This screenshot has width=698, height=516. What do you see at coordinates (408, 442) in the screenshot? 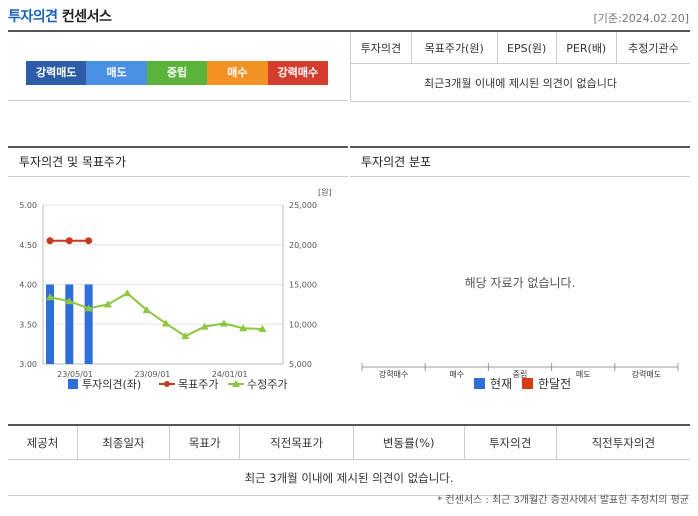
I see `broker-table-column-header: 변동률(%)` at bounding box center [408, 442].